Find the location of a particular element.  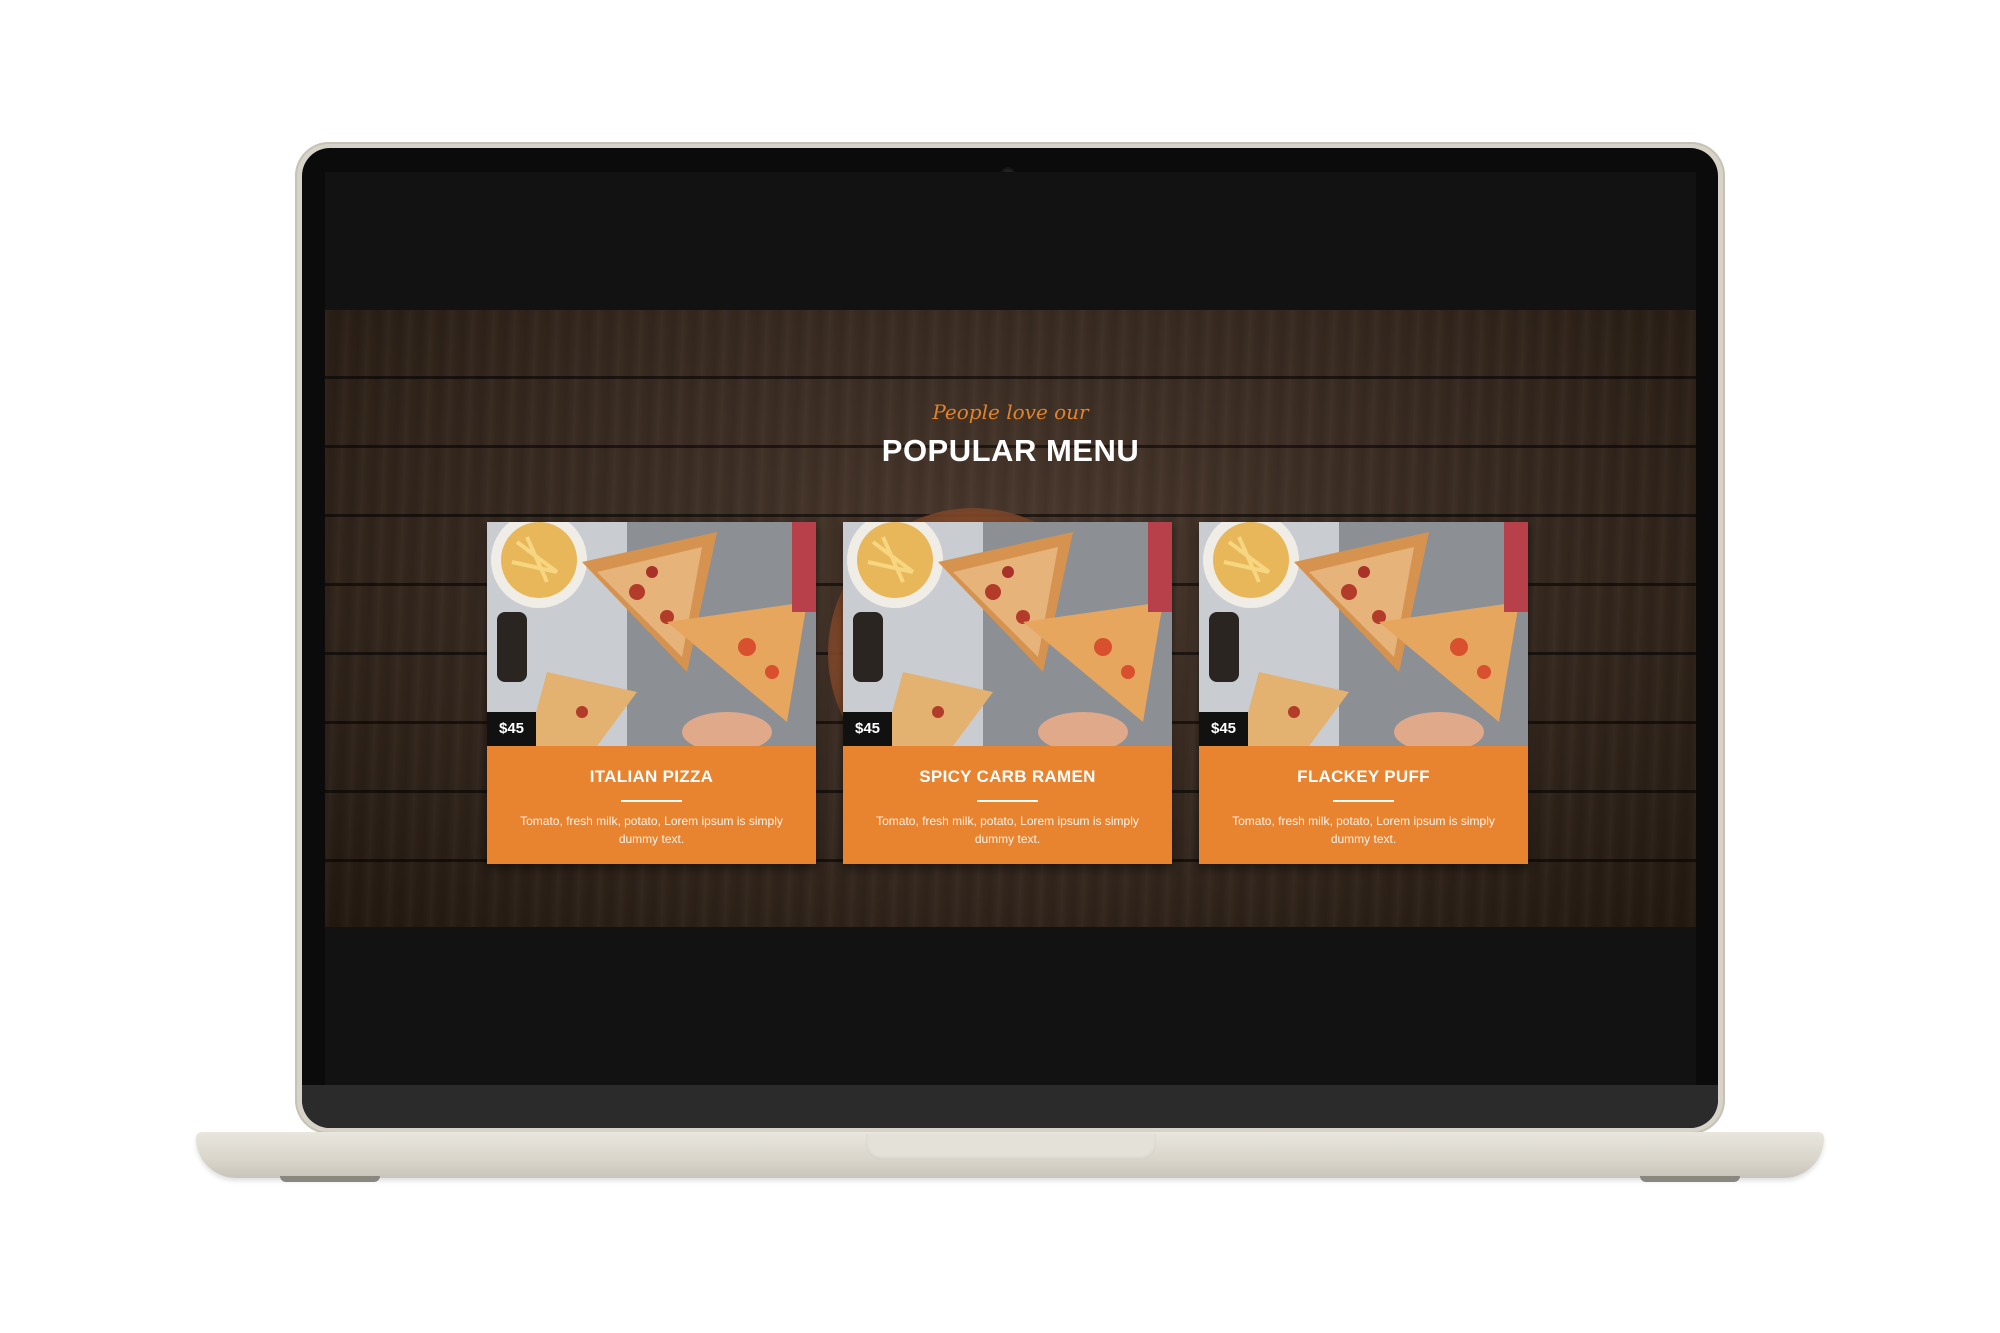

section-title: POPULAR MENU is located at coordinates (1010, 450).